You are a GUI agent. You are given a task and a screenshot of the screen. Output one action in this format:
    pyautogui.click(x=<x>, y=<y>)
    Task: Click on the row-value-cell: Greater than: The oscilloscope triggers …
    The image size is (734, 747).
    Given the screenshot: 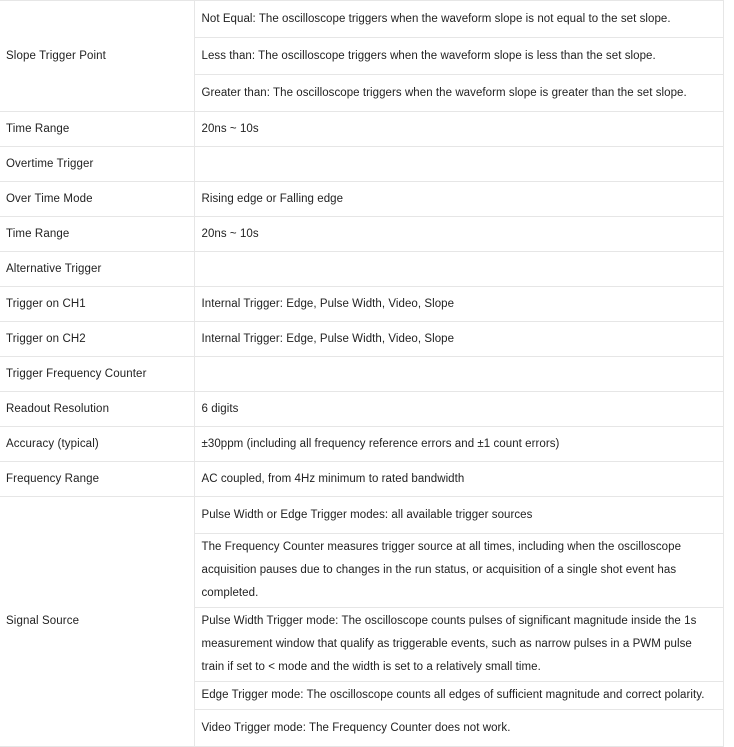 What is the action you would take?
    pyautogui.click(x=459, y=93)
    